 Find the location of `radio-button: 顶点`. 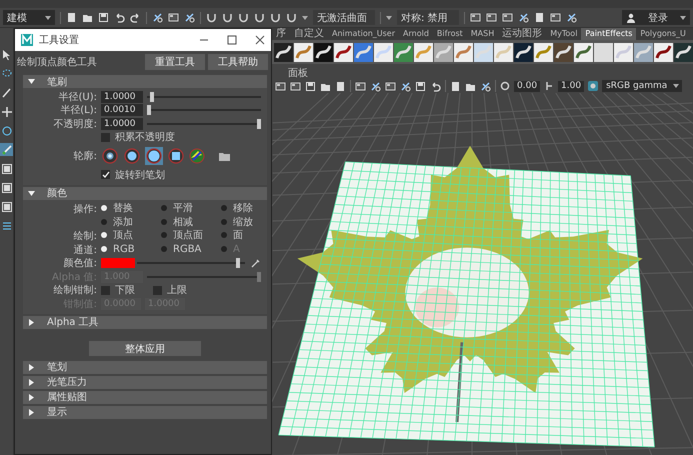

radio-button: 顶点 is located at coordinates (130, 235).